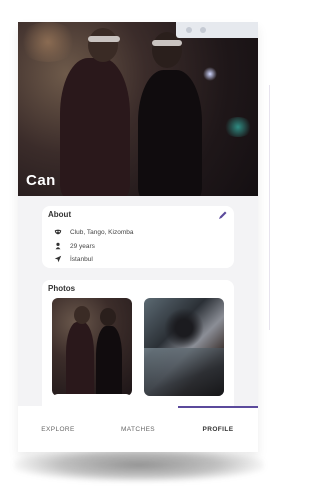 The height and width of the screenshot is (500, 320). Describe the element at coordinates (218, 429) in the screenshot. I see `tab-profile: PROFILE` at that location.